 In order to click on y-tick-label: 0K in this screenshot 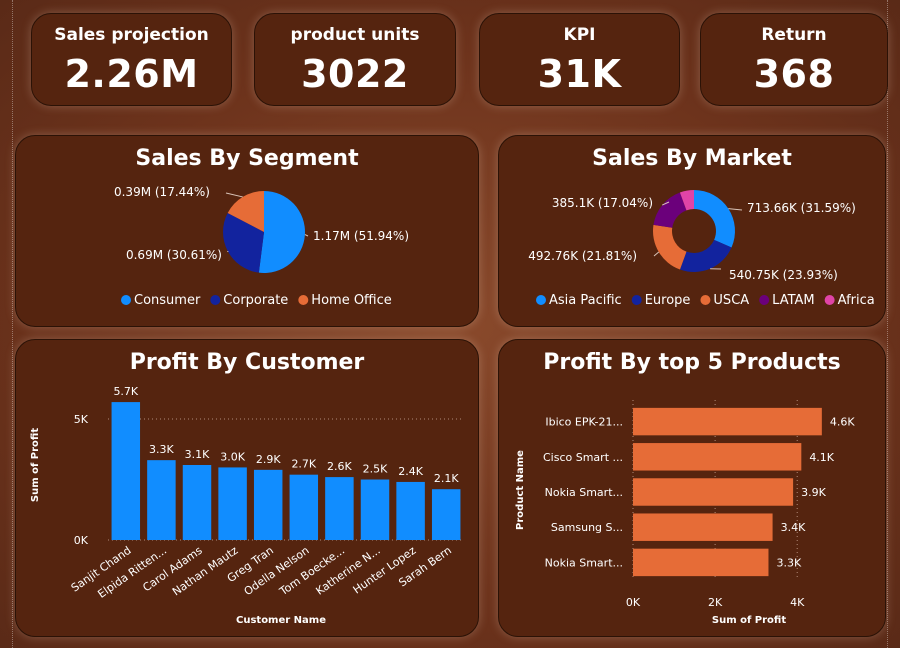, I will do `click(81, 540)`.